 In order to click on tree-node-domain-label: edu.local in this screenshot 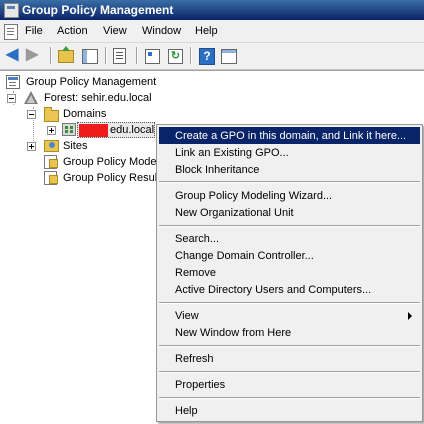, I will do `click(132, 130)`.